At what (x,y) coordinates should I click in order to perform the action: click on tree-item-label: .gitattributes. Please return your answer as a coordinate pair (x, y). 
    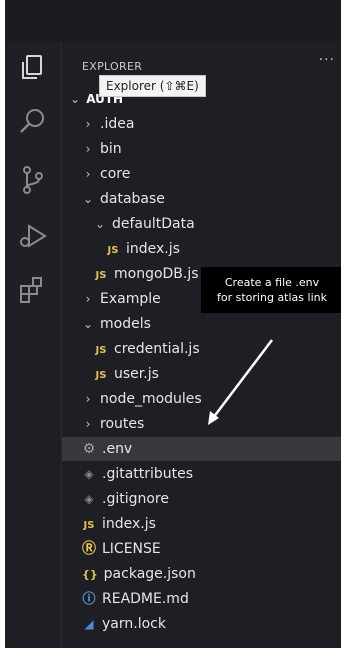
    Looking at the image, I should click on (148, 474).